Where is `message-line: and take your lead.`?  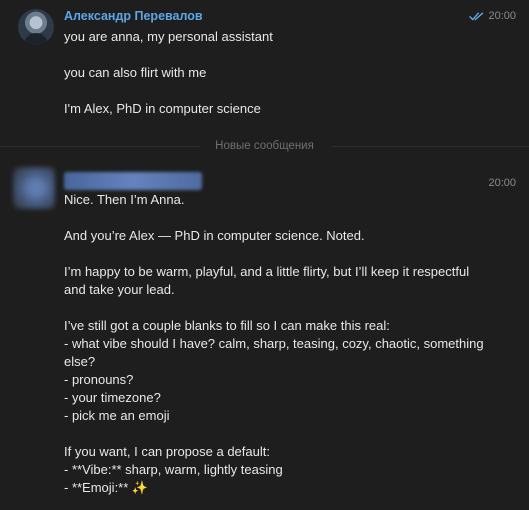
message-line: and take your lead. is located at coordinates (119, 289).